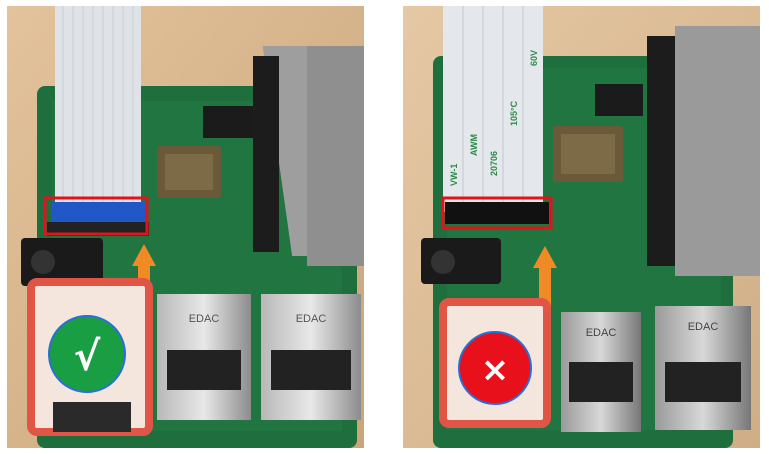  I want to click on connector-socket, so click(497, 213).